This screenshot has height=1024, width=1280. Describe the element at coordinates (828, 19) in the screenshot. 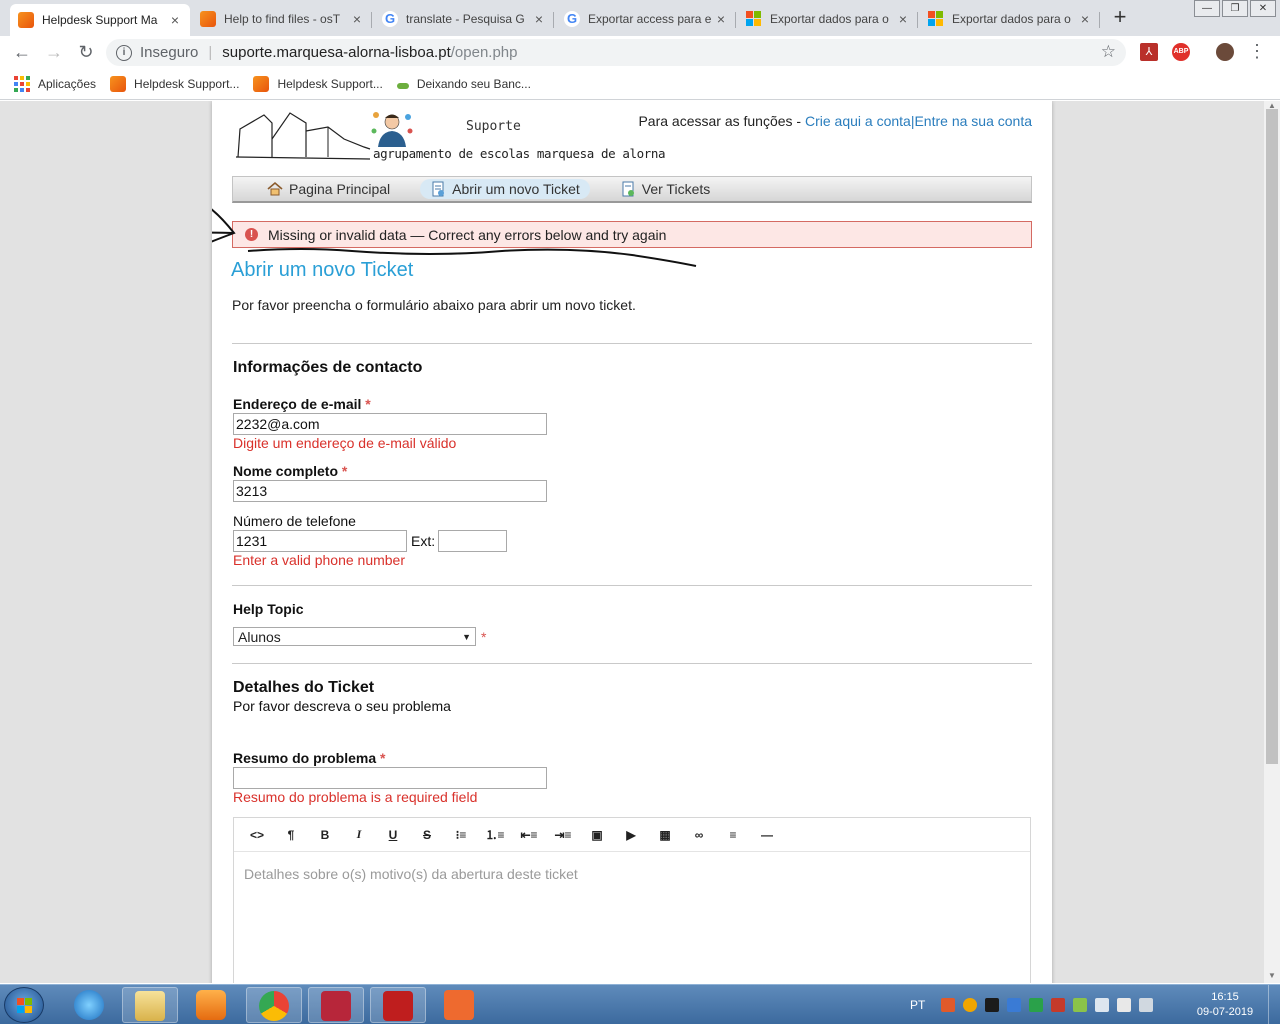

I see `tab-exportar-dados-1: Exportar dados para o ×` at that location.